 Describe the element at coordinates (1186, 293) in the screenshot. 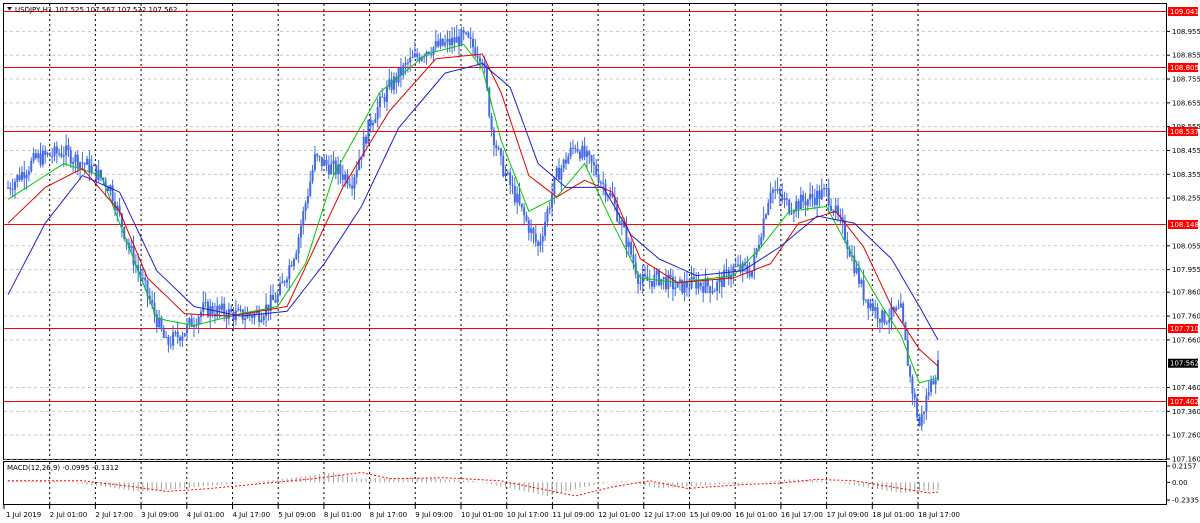

I see `price-tick-label: 107.860` at that location.